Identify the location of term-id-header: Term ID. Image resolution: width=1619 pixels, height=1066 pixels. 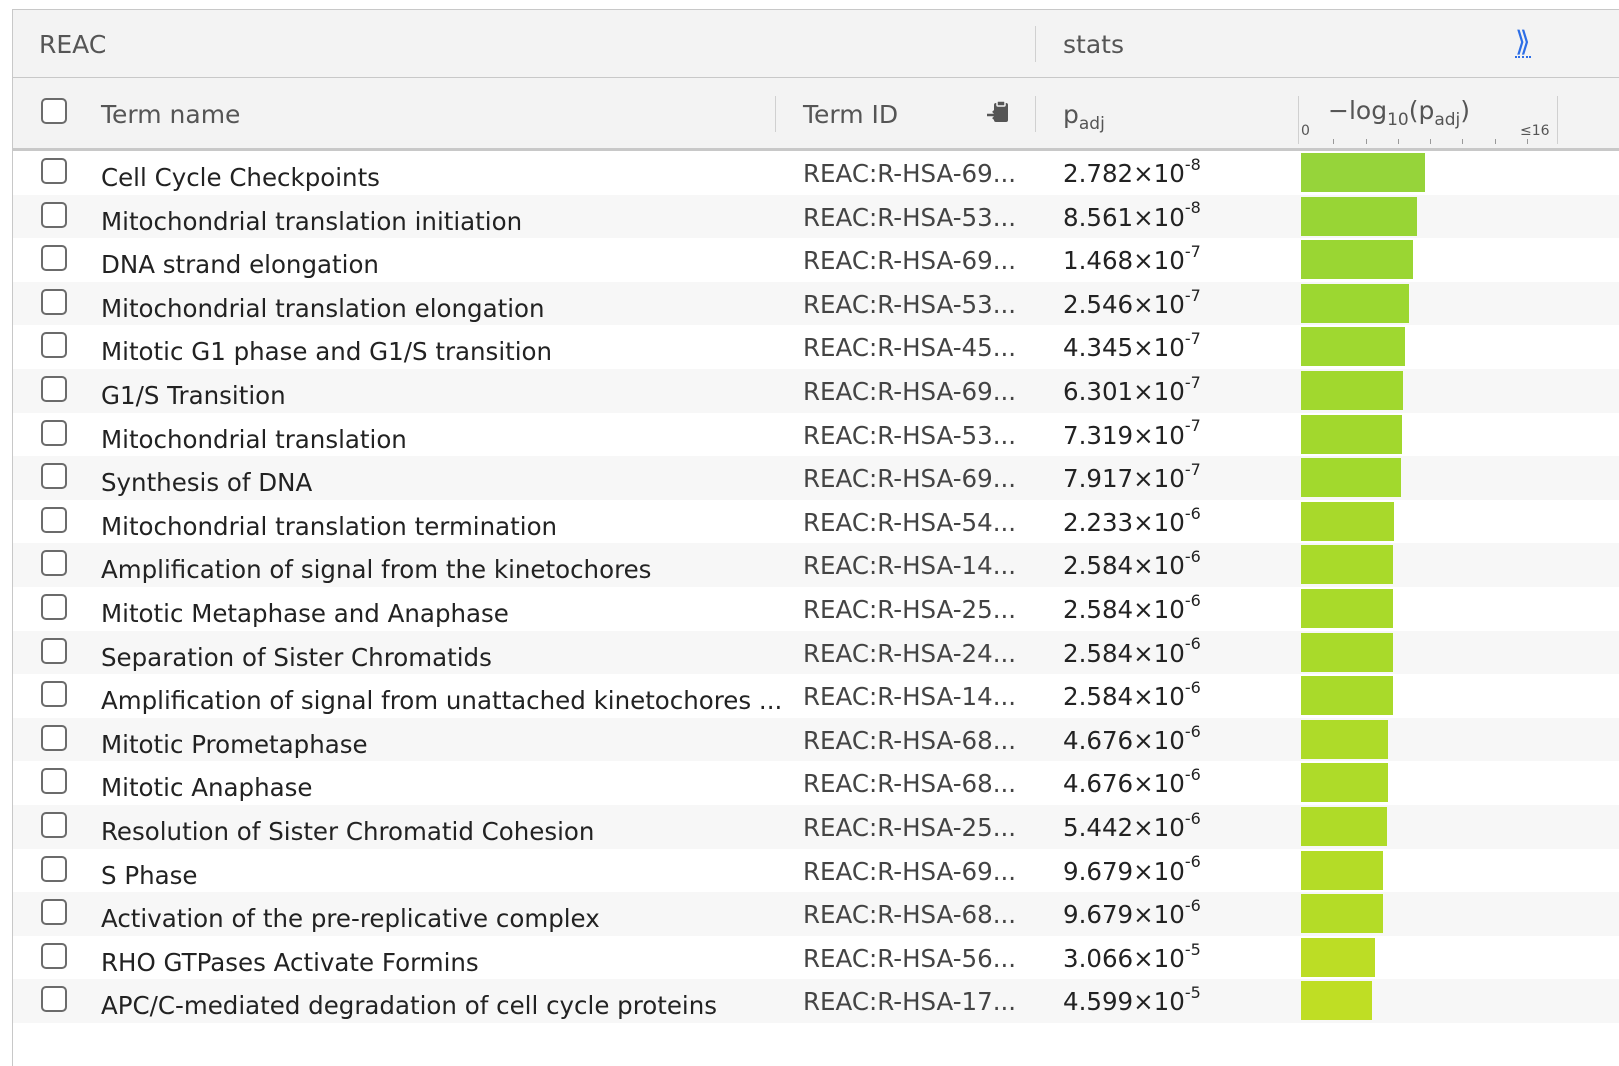
(850, 114).